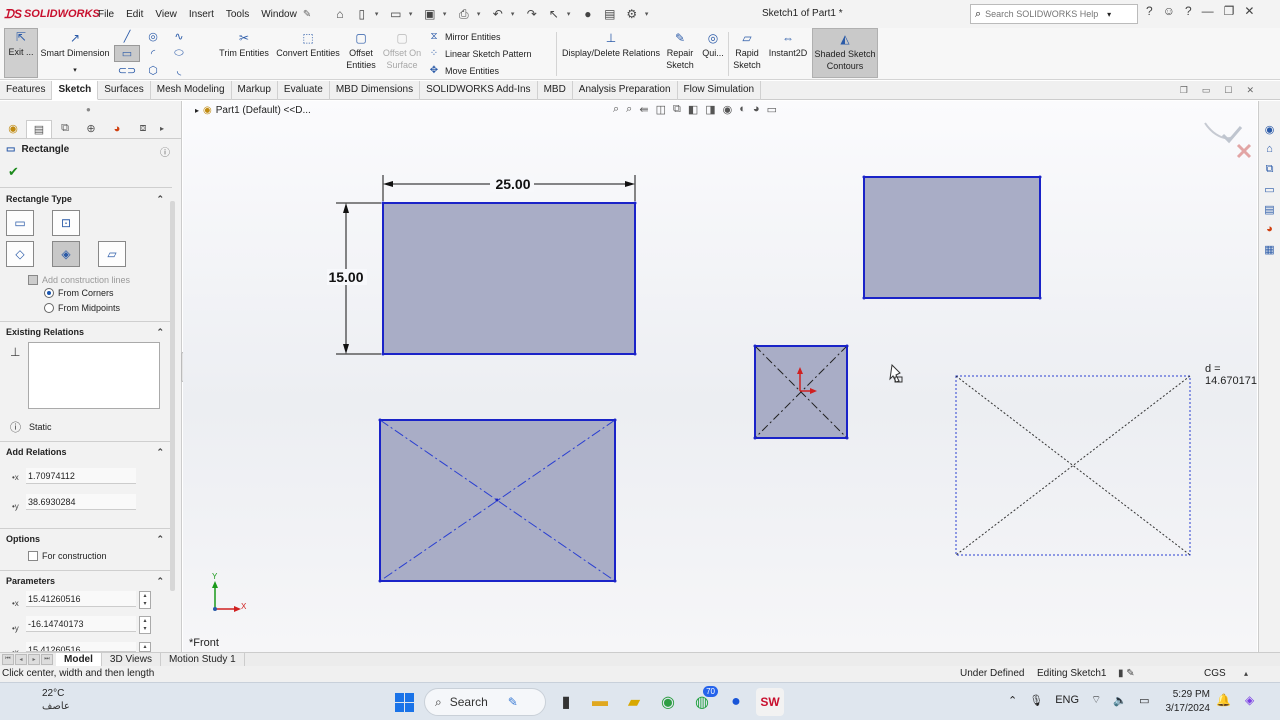 Image resolution: width=1280 pixels, height=720 pixels. I want to click on home-icon: ⌂, so click(1270, 151).